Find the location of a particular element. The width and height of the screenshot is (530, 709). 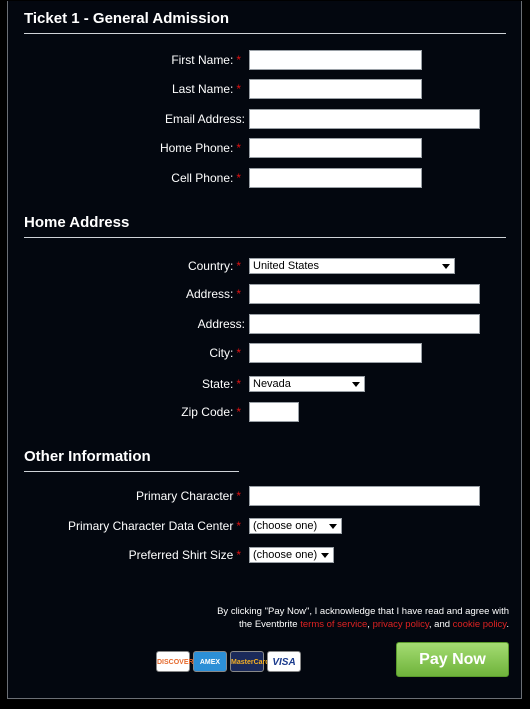

last-name-label: Last Name: * is located at coordinates (206, 89).